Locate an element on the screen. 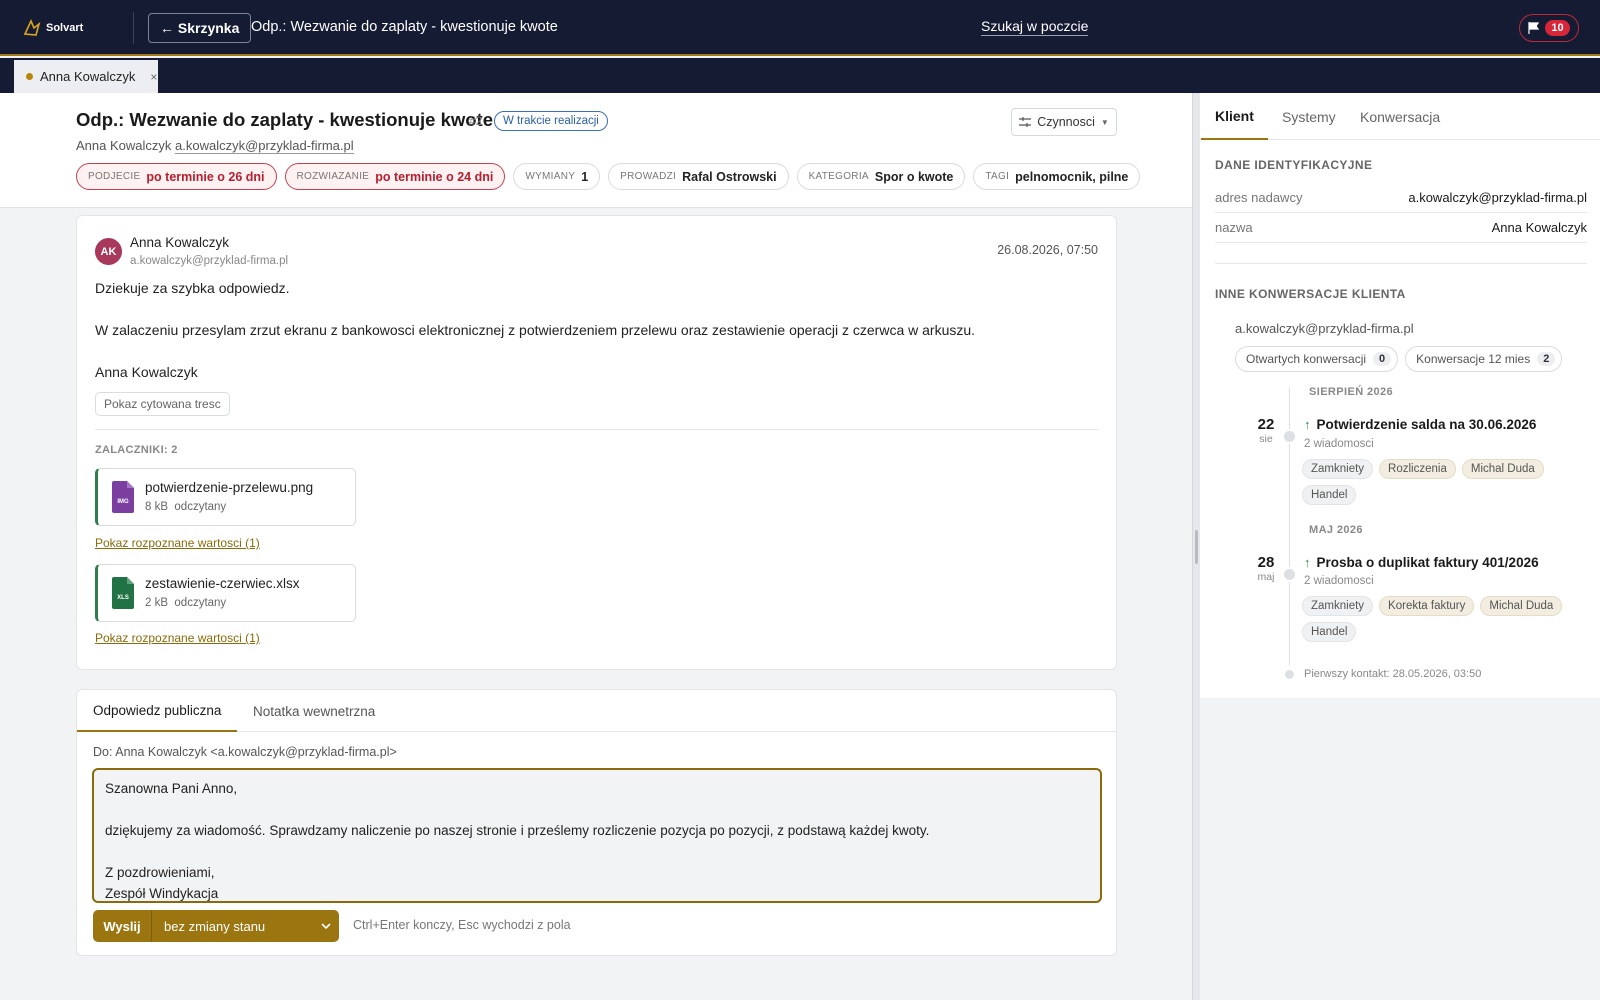 The width and height of the screenshot is (1600, 1000). row-key: adres nadawcy is located at coordinates (1259, 197).